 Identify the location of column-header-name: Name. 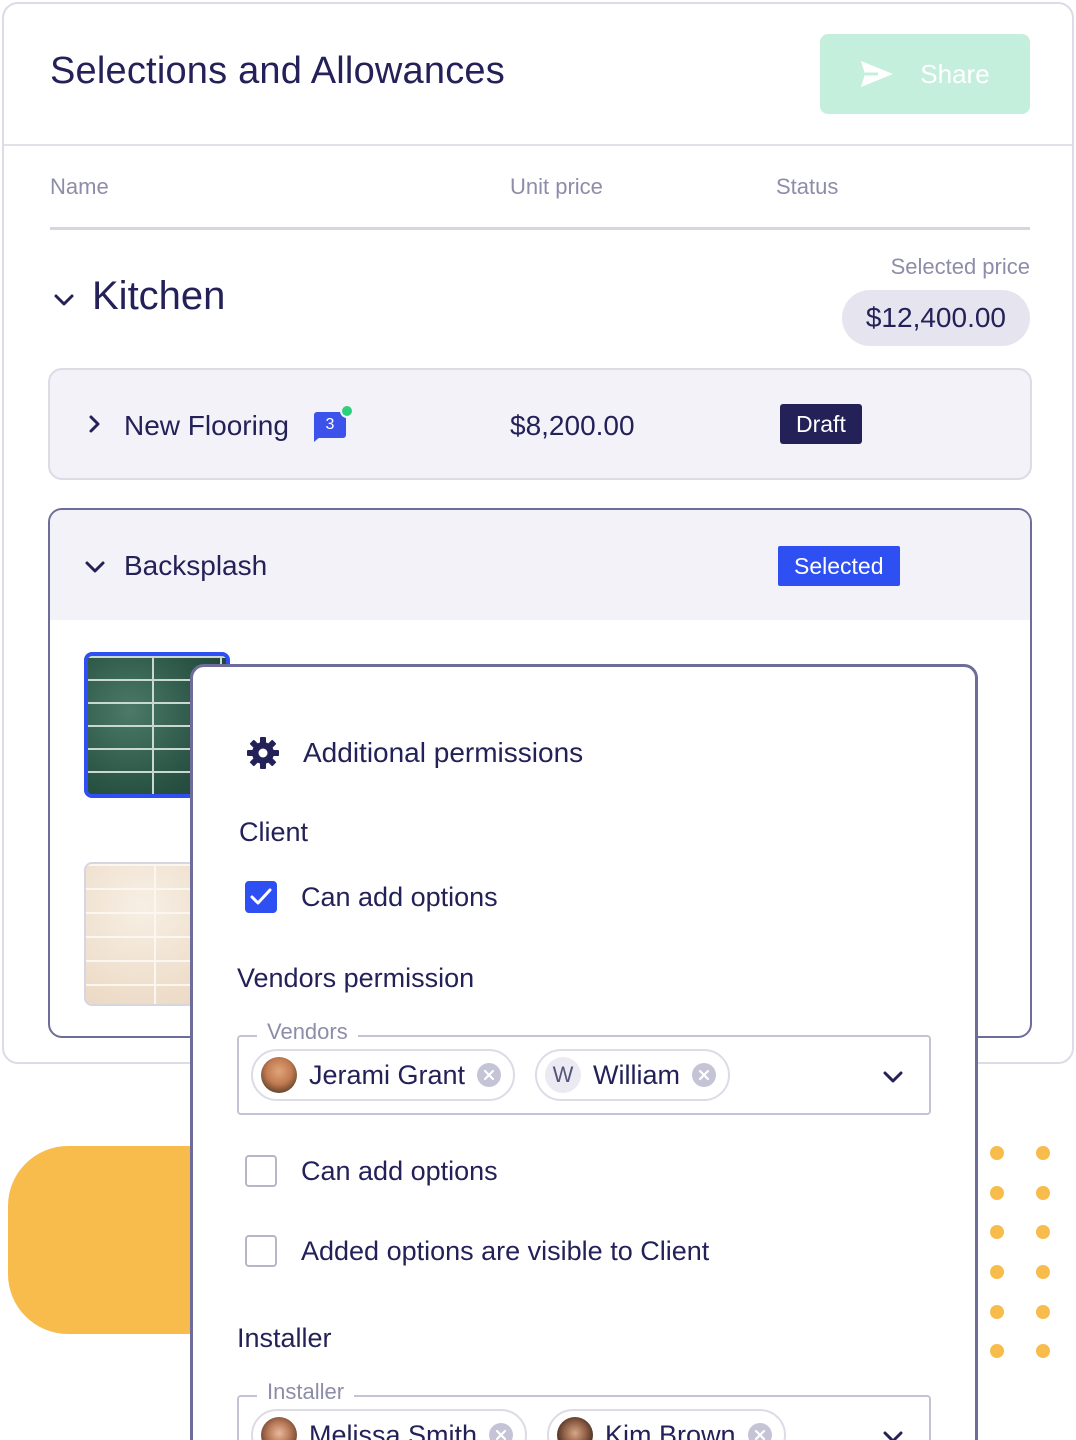
(79, 186).